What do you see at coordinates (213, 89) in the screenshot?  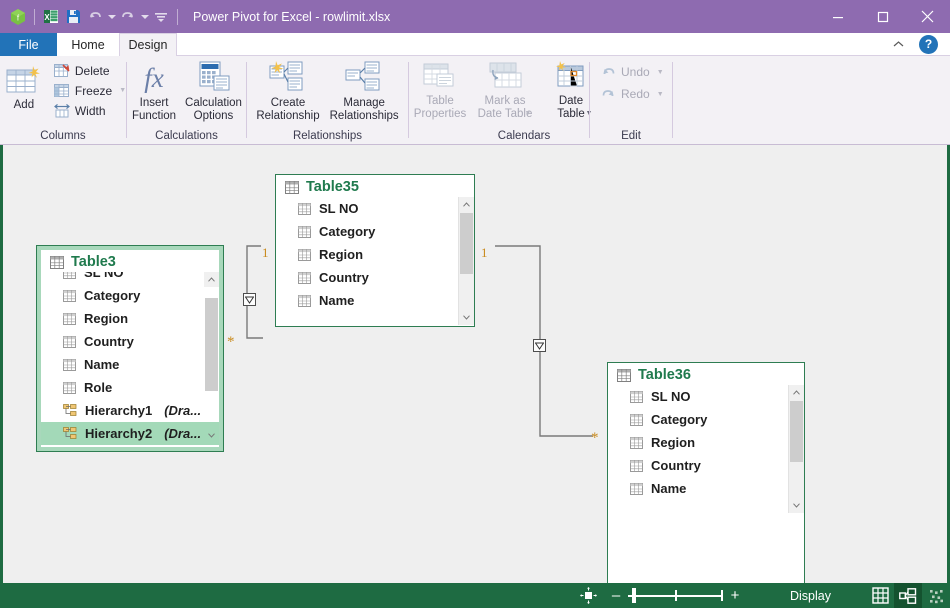 I see `calculation-options-button: Calculation Options` at bounding box center [213, 89].